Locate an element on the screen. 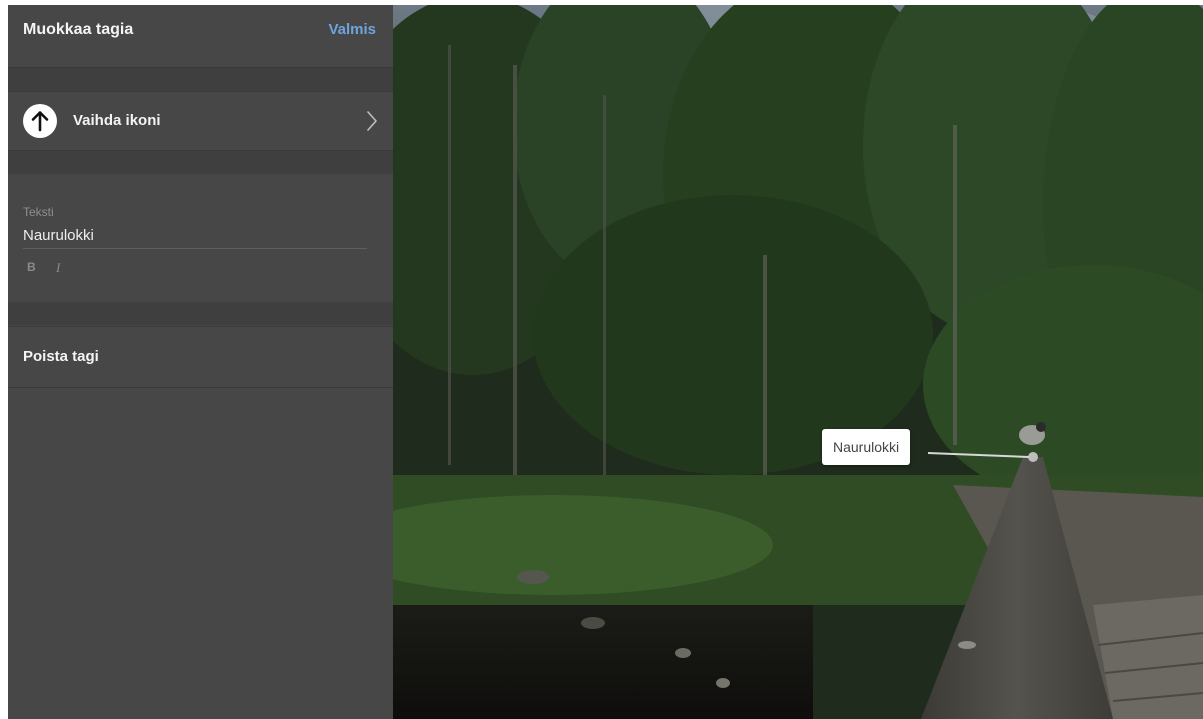 Image resolution: width=1203 pixels, height=719 pixels. change-icon-row: Vaihda ikoni is located at coordinates (200, 121).